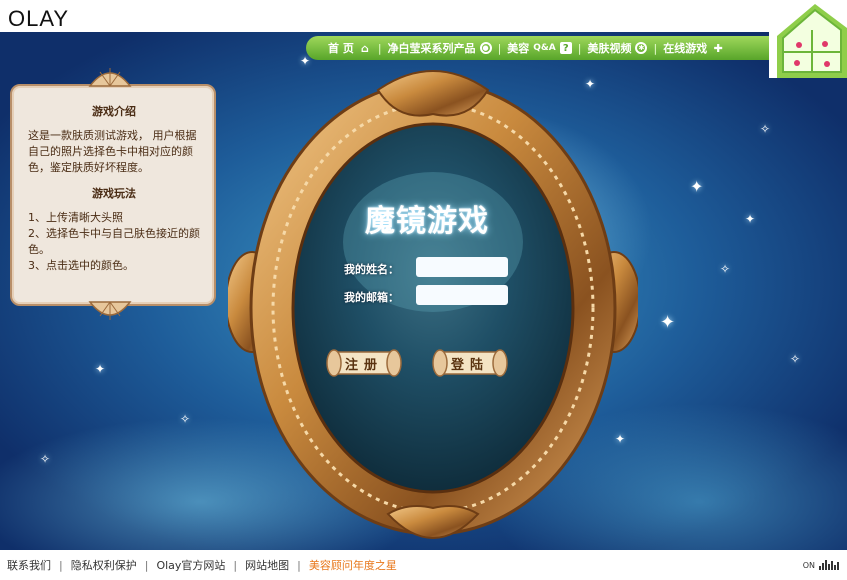 The width and height of the screenshot is (847, 580). I want to click on rule-item: 3、点击选中的颜色。, so click(81, 265).